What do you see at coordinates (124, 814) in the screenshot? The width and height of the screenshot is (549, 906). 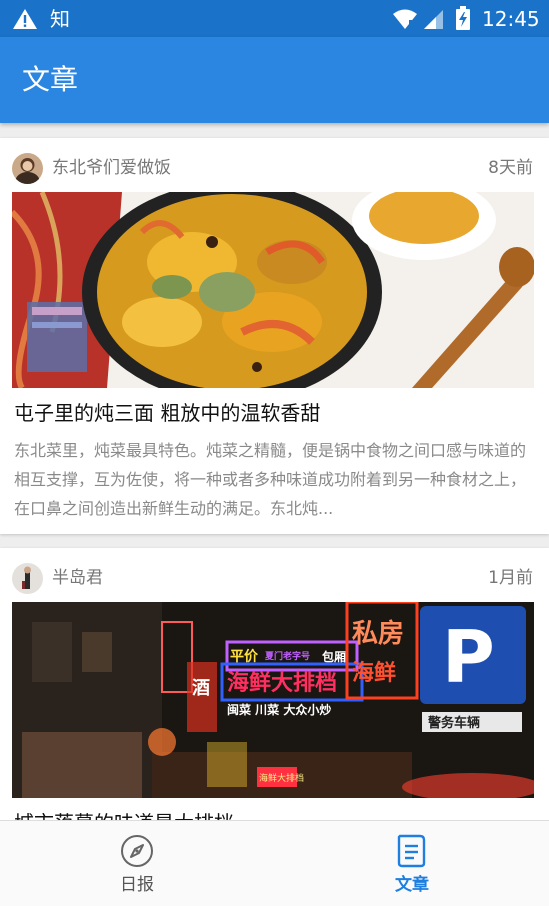 I see `article-title: 城市落幕的味道是大排档` at bounding box center [124, 814].